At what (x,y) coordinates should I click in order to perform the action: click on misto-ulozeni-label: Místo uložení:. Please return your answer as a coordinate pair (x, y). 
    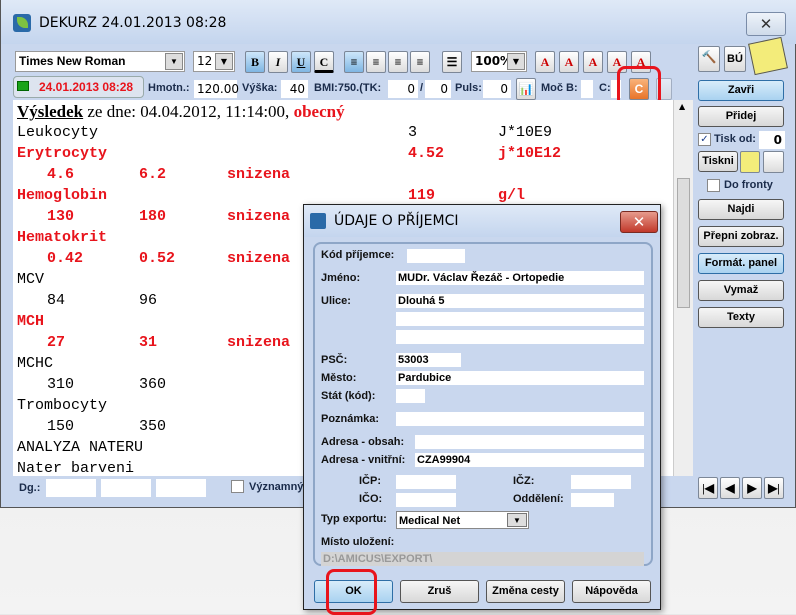
    Looking at the image, I should click on (358, 542).